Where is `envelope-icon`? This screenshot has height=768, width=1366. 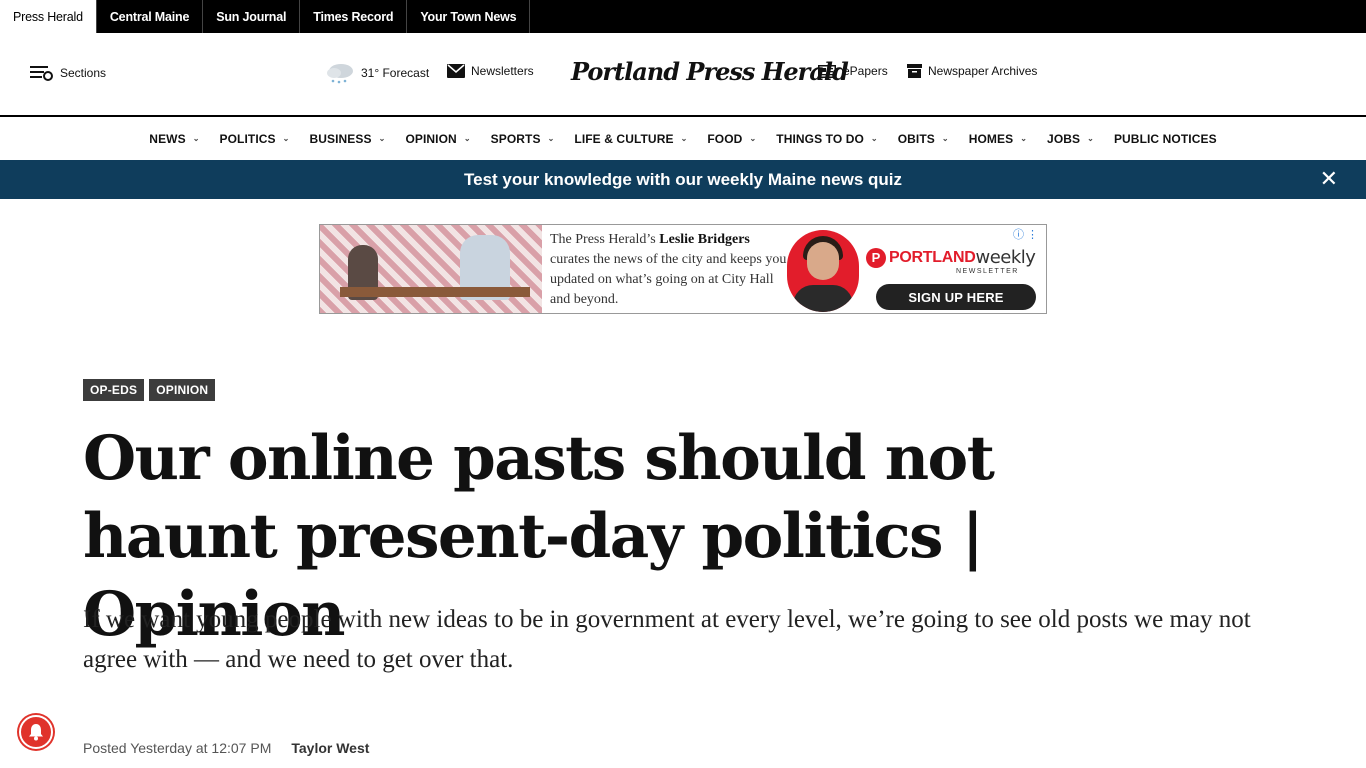 envelope-icon is located at coordinates (456, 71).